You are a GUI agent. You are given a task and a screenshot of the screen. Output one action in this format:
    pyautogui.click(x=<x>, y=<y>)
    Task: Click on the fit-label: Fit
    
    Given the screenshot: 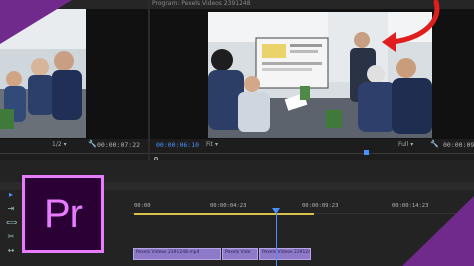 What is the action you would take?
    pyautogui.click(x=210, y=144)
    